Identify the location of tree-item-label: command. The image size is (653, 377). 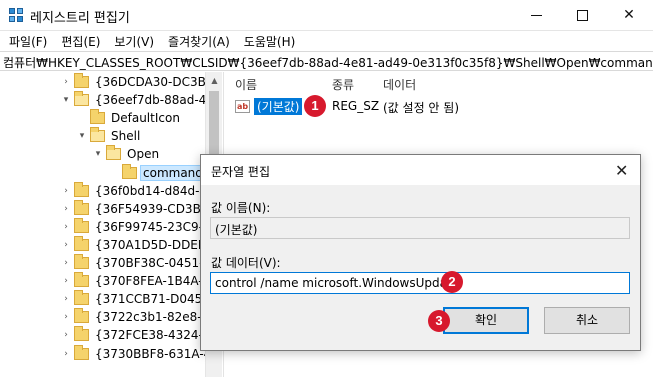
(173, 172).